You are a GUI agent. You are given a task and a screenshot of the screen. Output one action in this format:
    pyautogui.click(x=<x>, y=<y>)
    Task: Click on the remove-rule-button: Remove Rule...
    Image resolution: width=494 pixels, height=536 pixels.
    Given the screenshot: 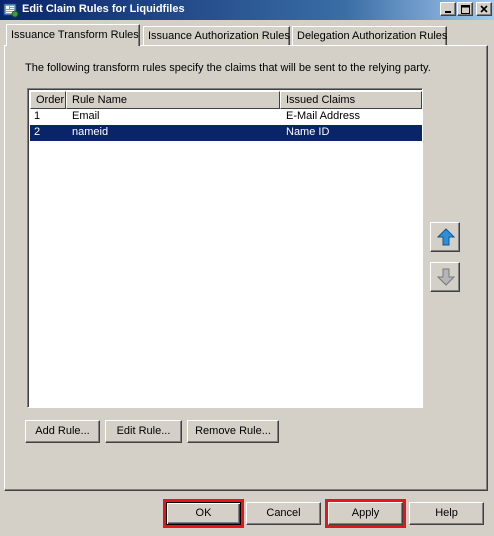 What is the action you would take?
    pyautogui.click(x=233, y=431)
    